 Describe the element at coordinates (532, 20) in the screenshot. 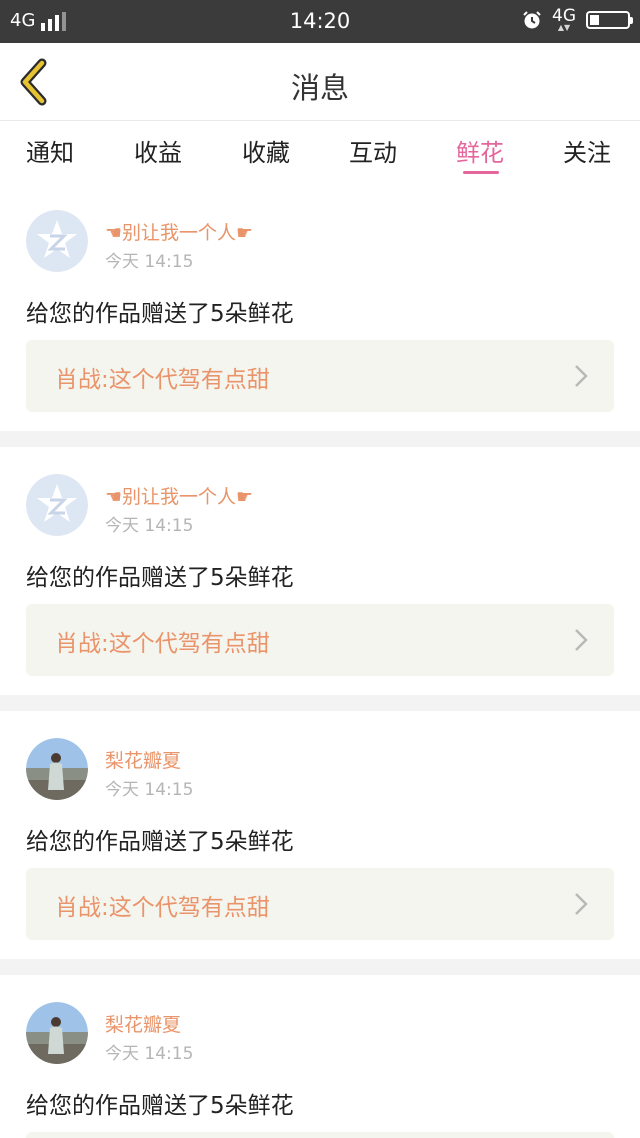

I see `alarm-icon` at that location.